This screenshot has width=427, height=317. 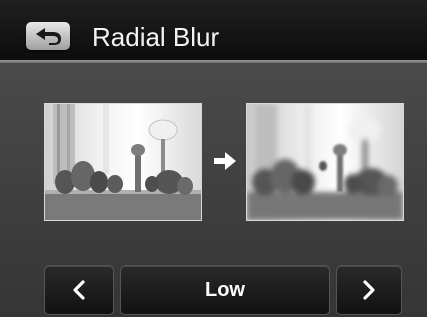 I want to click on original-preview-image, so click(x=123, y=162).